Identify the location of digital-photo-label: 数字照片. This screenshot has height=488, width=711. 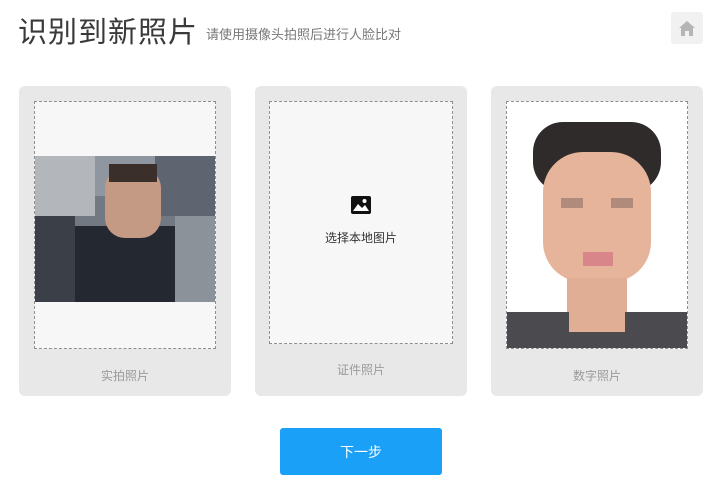
(596, 376).